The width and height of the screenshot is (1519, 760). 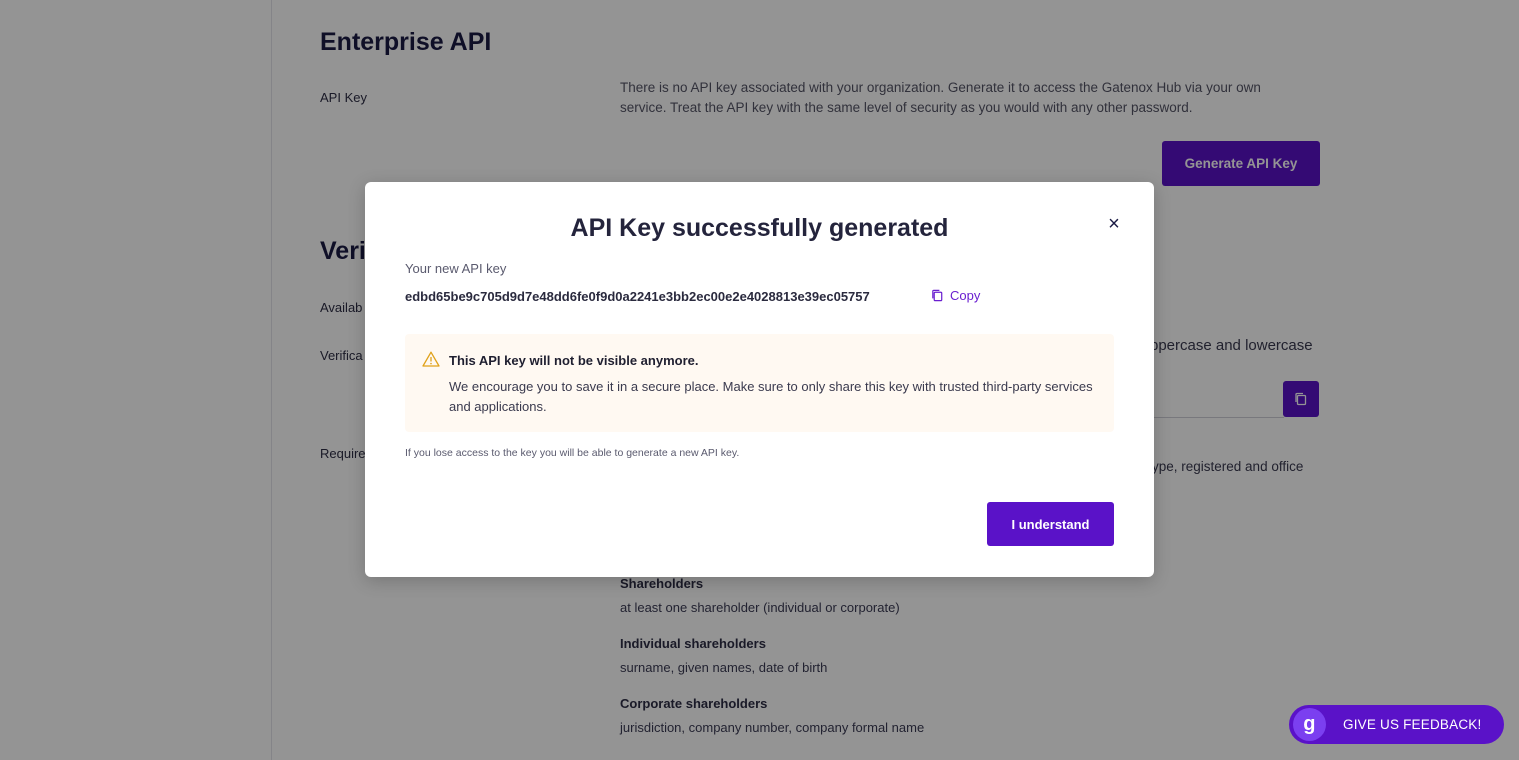 I want to click on gatenox-logo-icon: g, so click(x=1309, y=724).